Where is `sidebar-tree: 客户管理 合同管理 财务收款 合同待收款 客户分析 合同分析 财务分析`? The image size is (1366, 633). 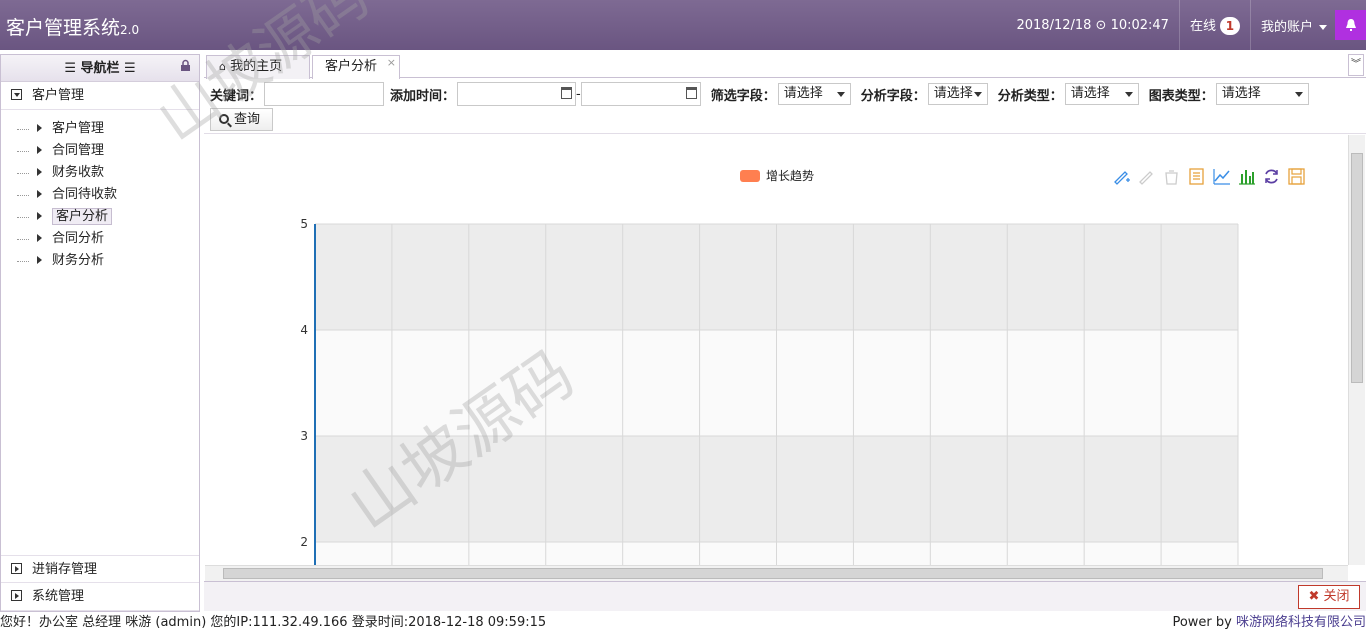 sidebar-tree: 客户管理 合同管理 财务收款 合同待收款 客户分析 合同分析 财务分析 is located at coordinates (100, 191).